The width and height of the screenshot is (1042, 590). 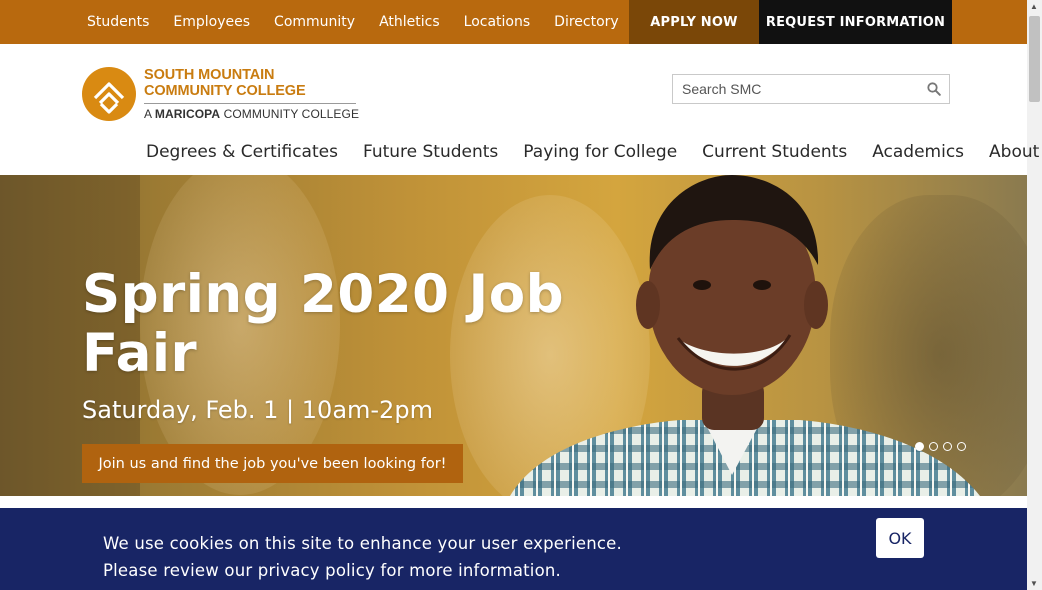 What do you see at coordinates (109, 94) in the screenshot?
I see `mountain-logo-icon` at bounding box center [109, 94].